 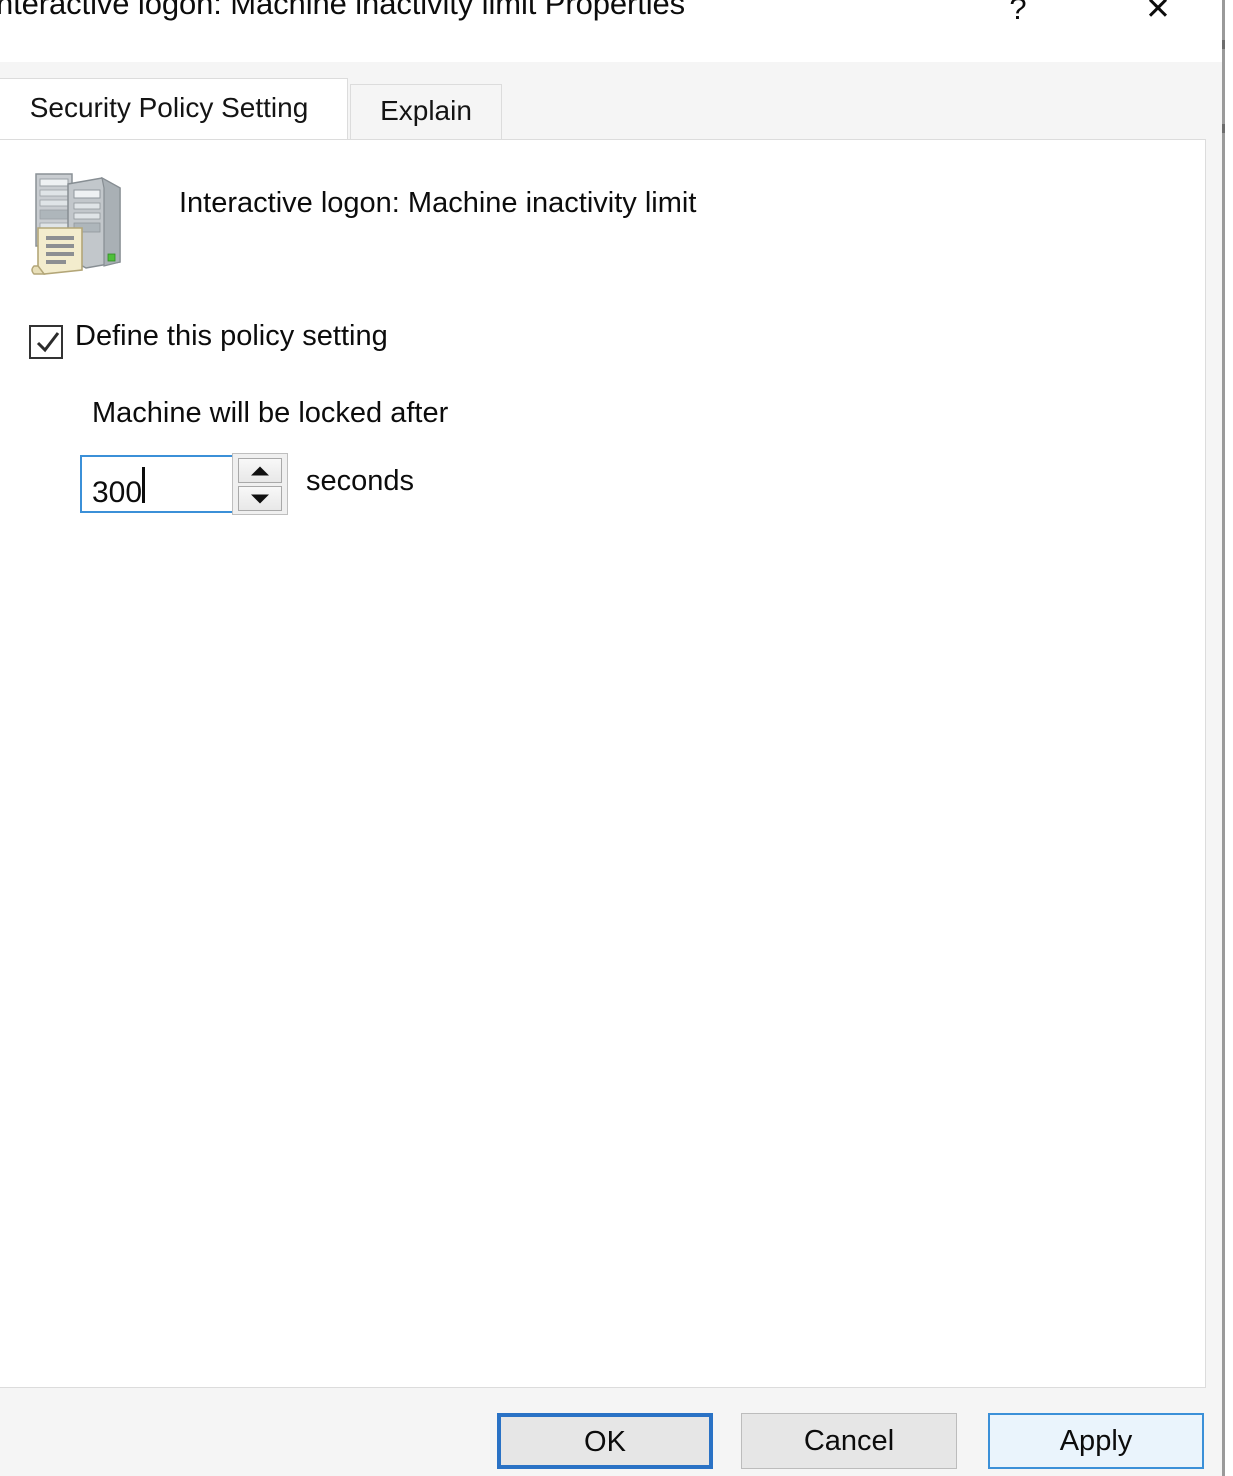 I want to click on window-outer-background, so click(x=1229, y=738).